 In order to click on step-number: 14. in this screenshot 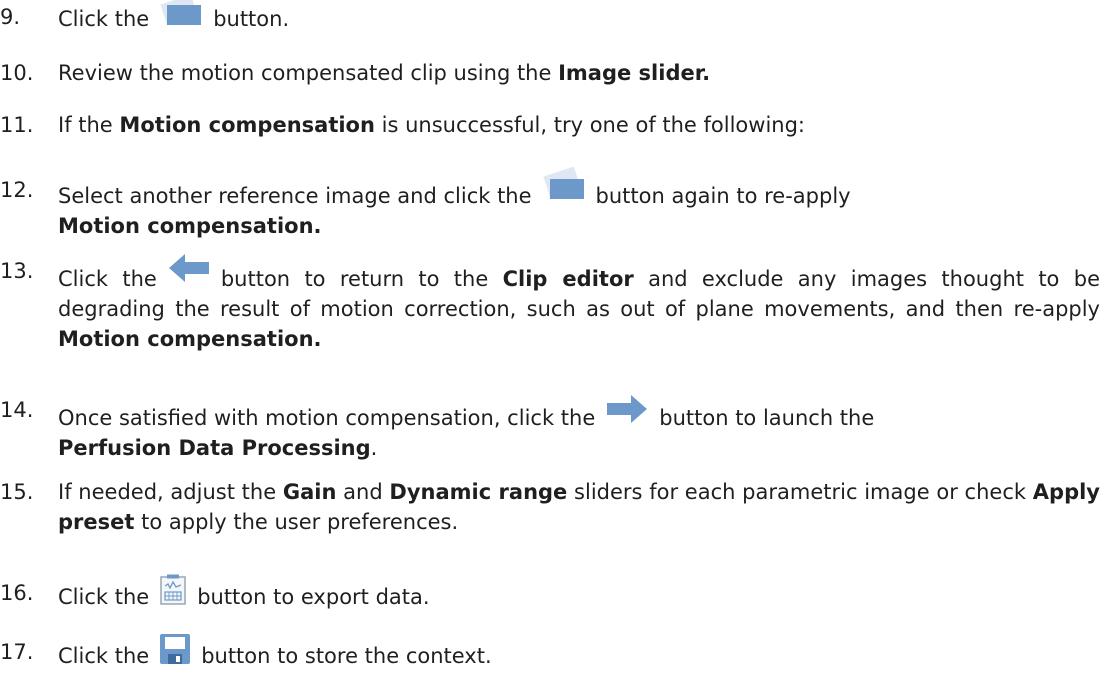, I will do `click(17, 410)`.